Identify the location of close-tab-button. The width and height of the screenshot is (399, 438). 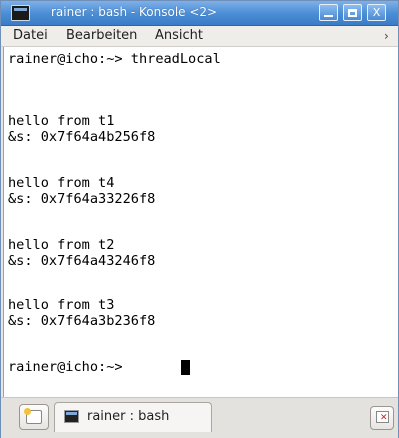
(382, 418).